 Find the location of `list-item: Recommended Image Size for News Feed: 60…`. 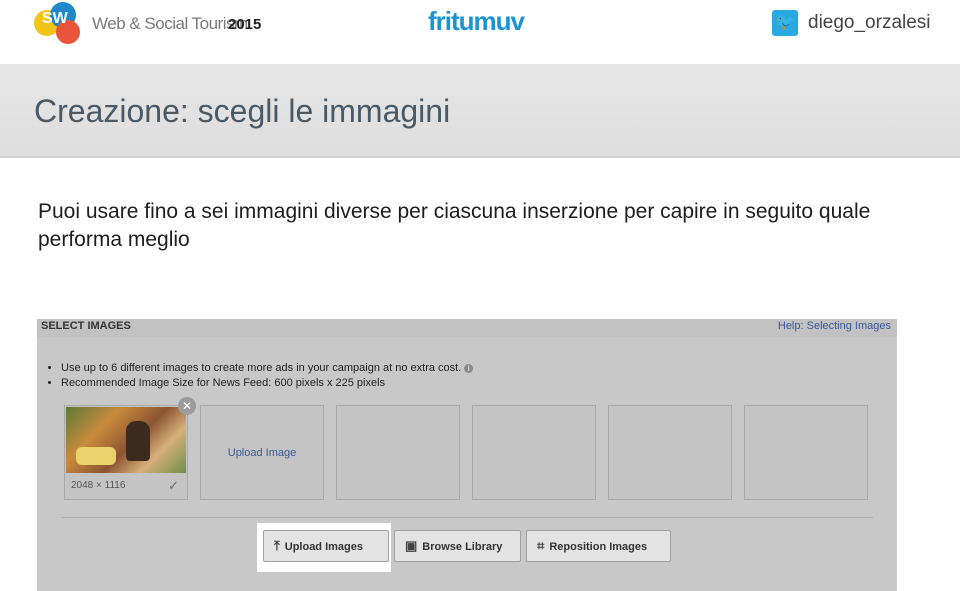

list-item: Recommended Image Size for News Feed: 60… is located at coordinates (267, 383).